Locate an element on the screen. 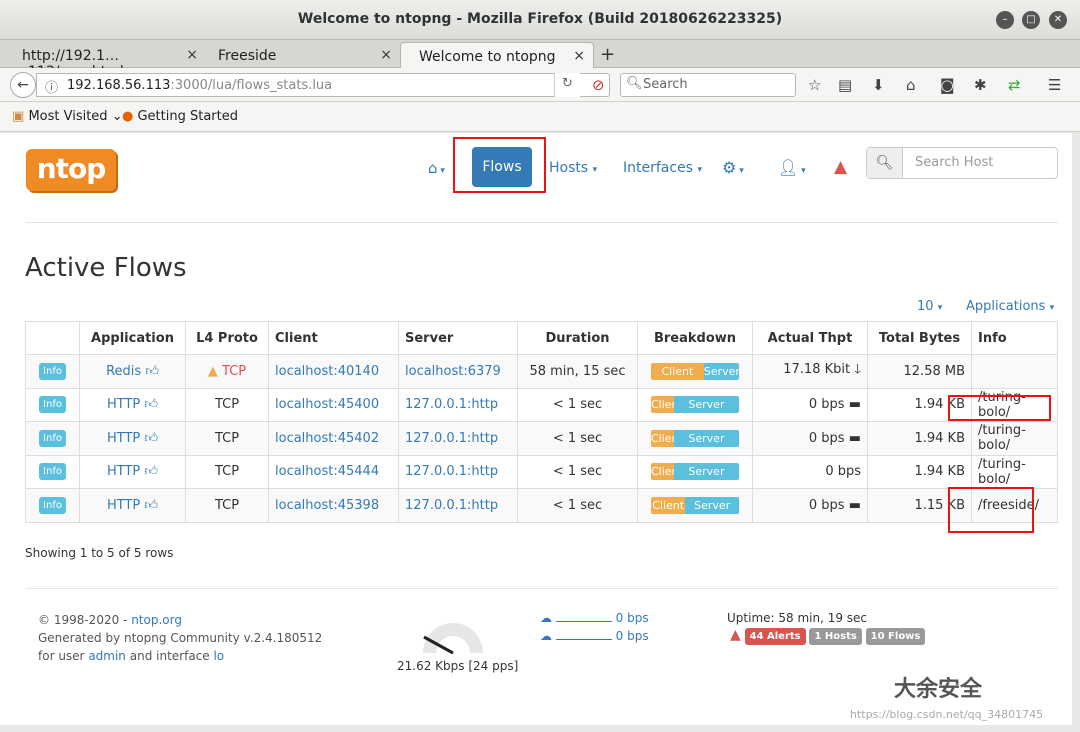 This screenshot has height=732, width=1080. alerts-badge: 44 Alerts is located at coordinates (775, 636).